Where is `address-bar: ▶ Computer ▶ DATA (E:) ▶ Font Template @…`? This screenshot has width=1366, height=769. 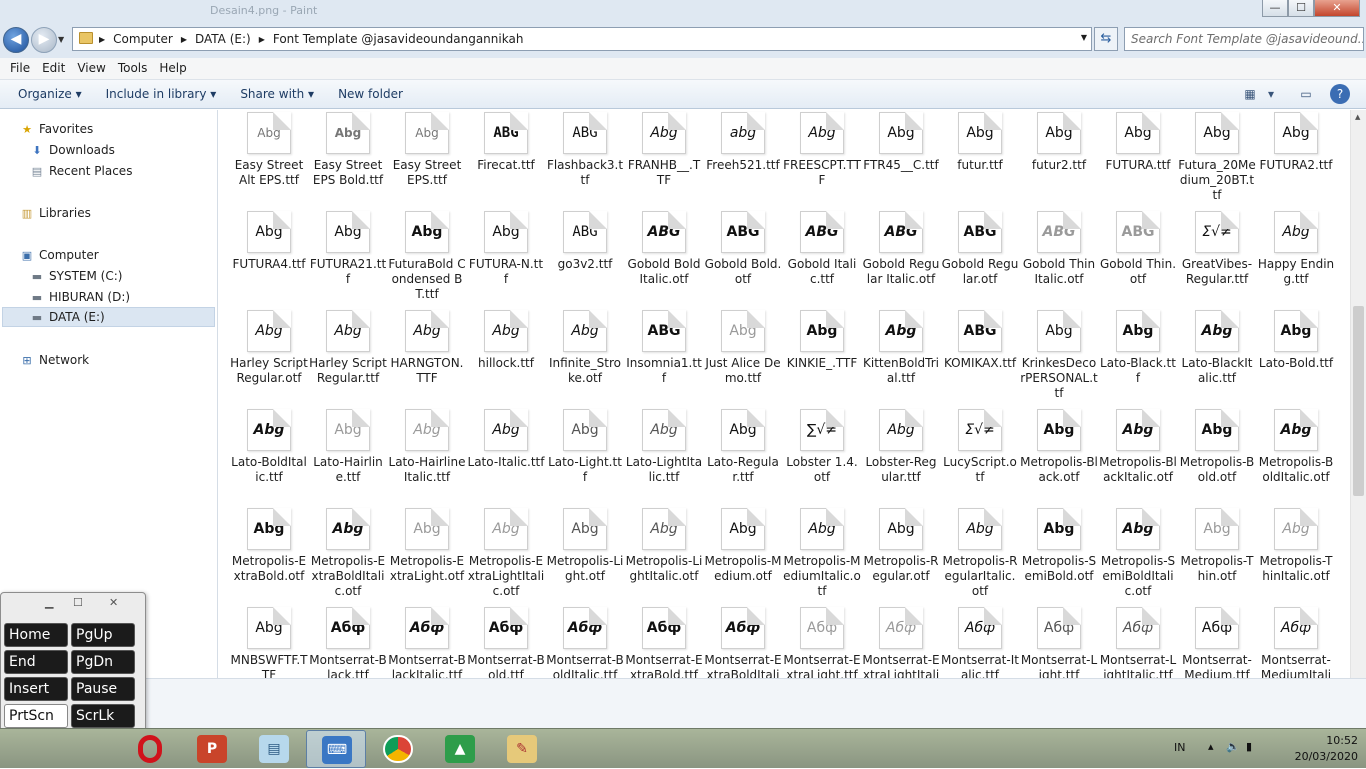 address-bar: ▶ Computer ▶ DATA (E:) ▶ Font Template @… is located at coordinates (582, 39).